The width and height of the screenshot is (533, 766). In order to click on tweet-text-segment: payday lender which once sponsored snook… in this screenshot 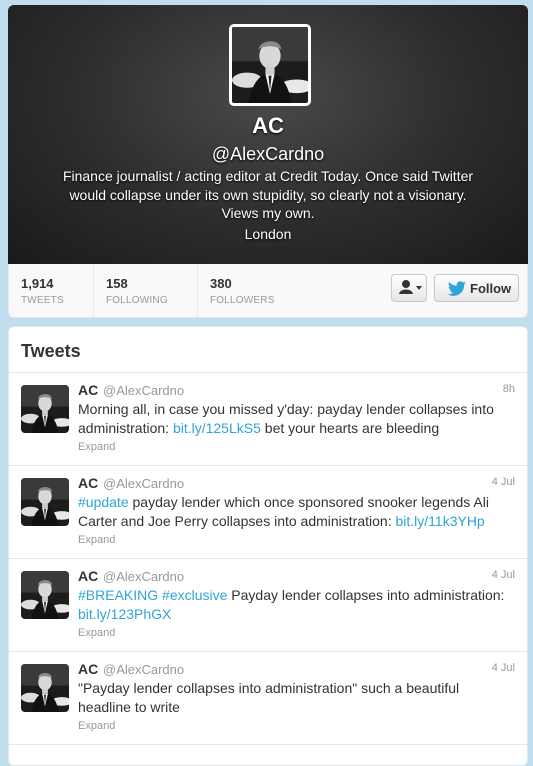, I will do `click(308, 502)`.